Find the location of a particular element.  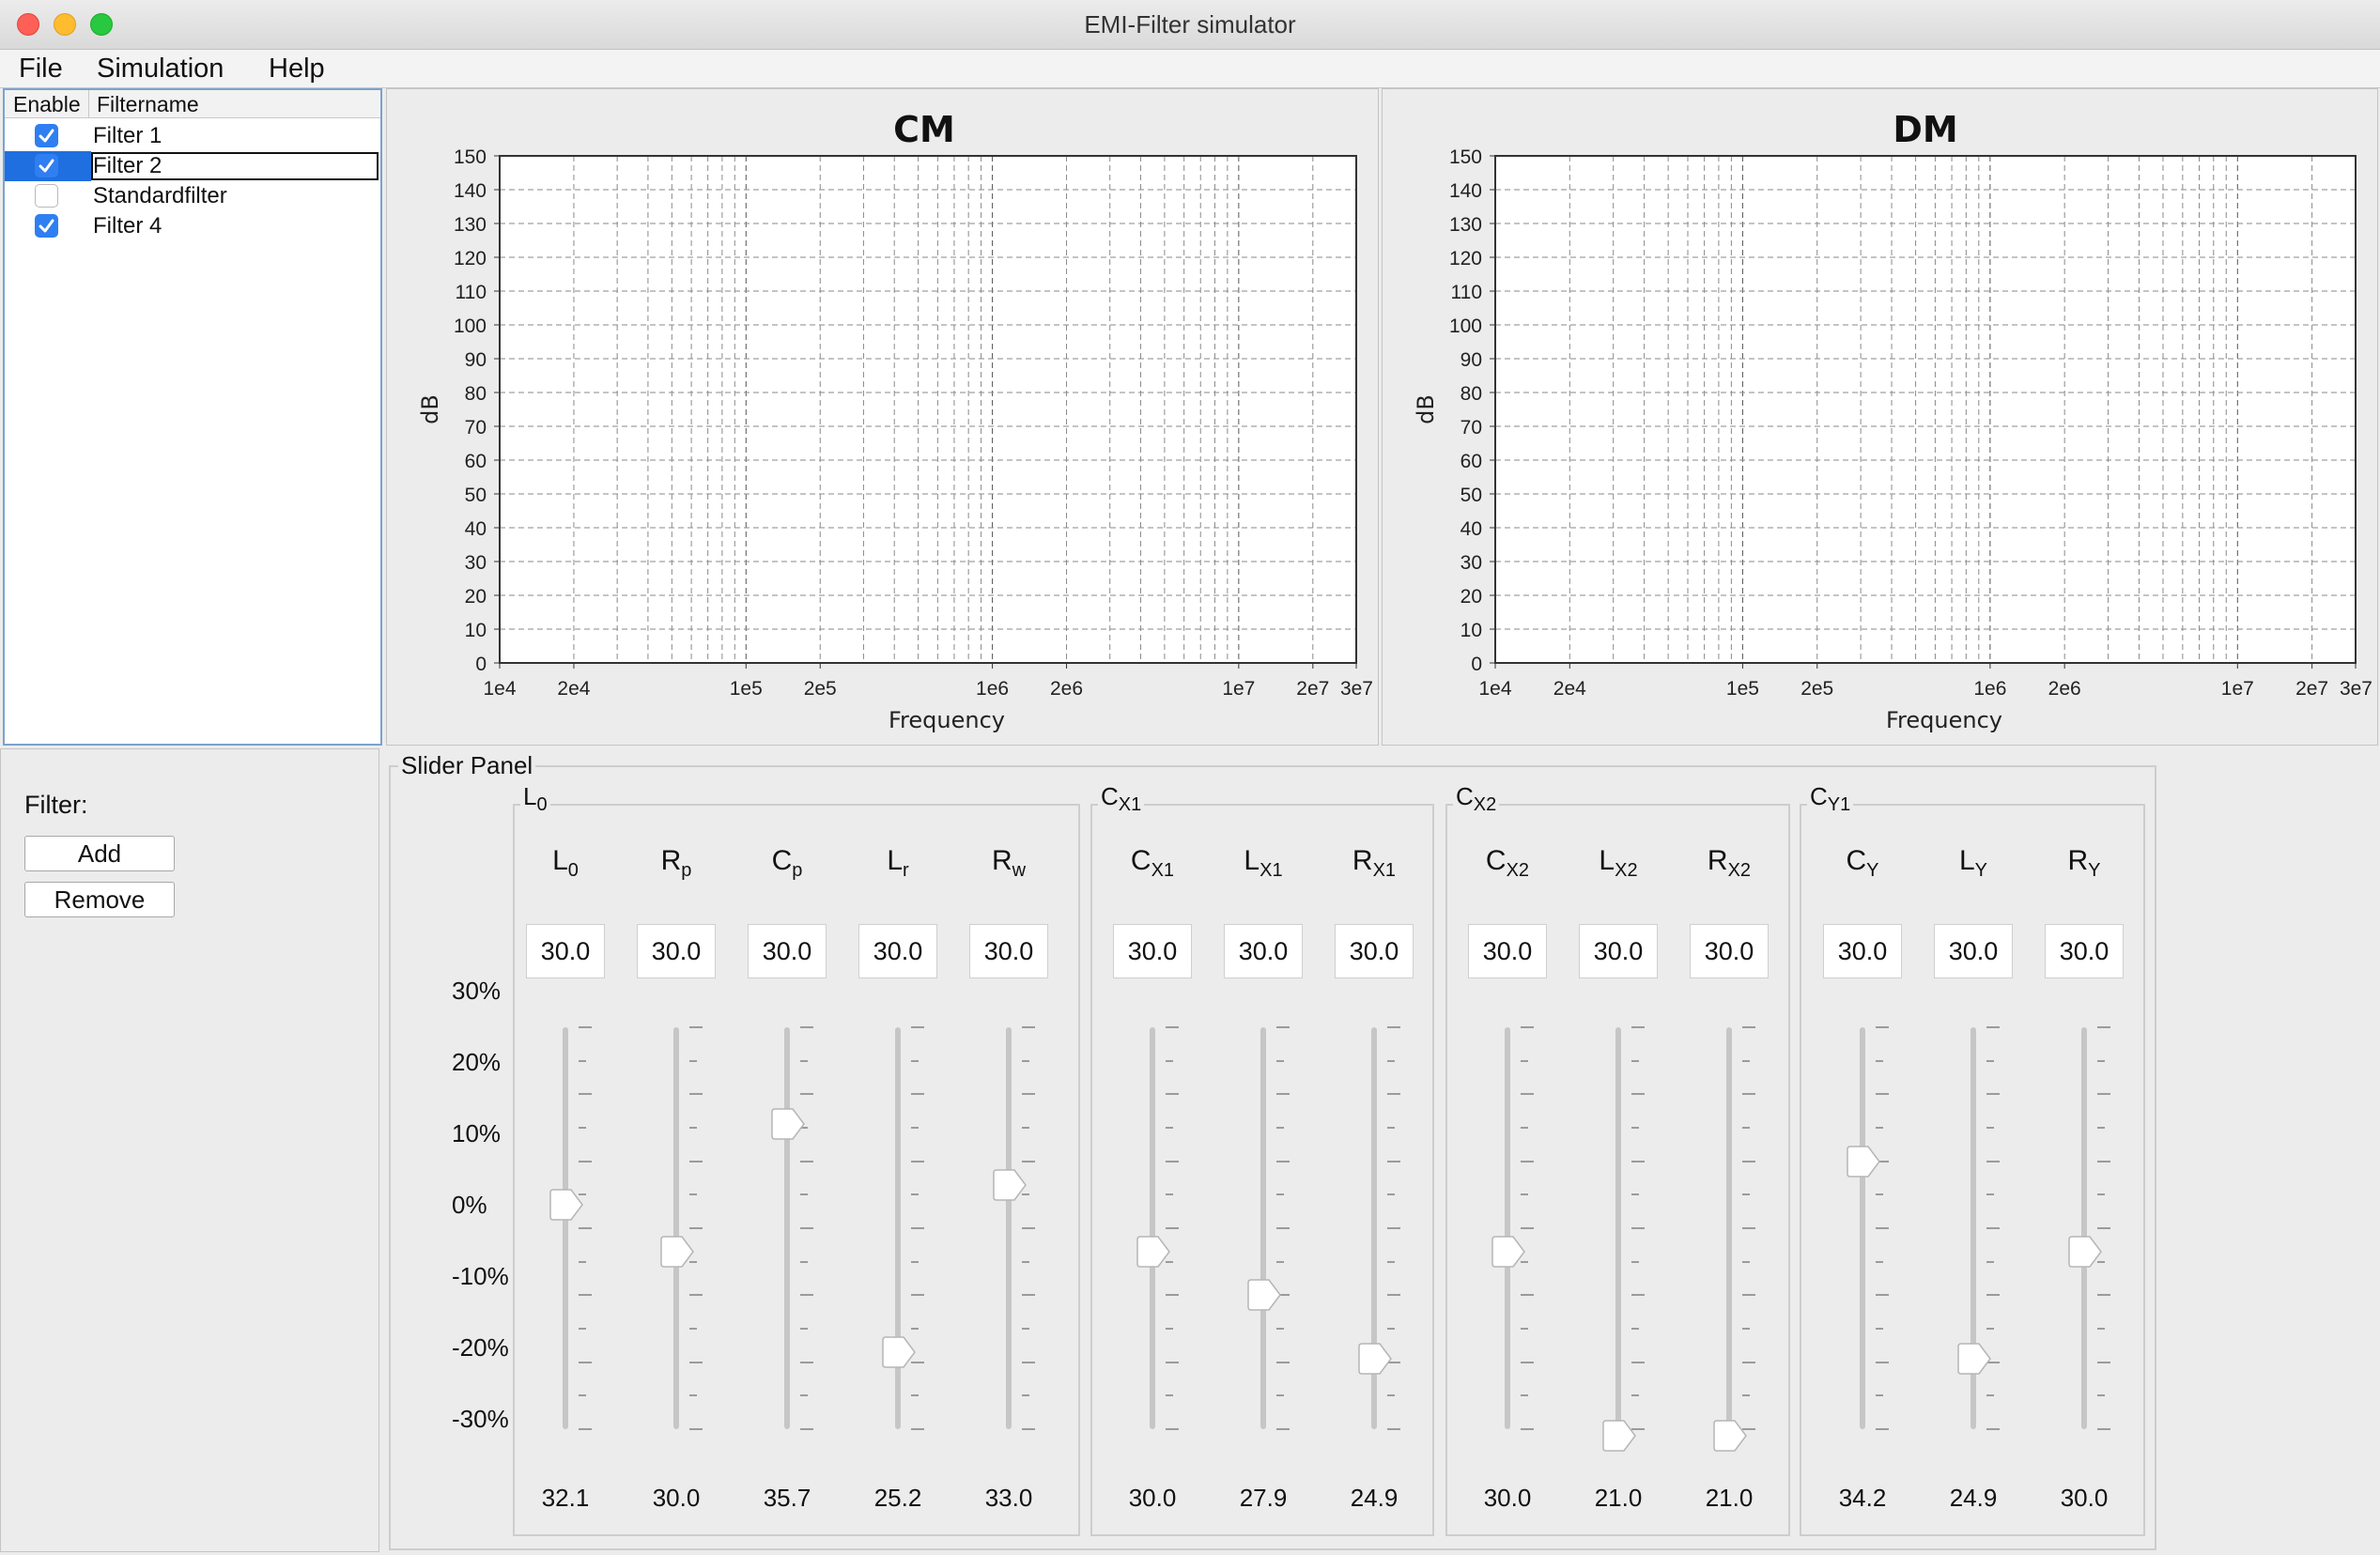

table-row-selected: Filter 2 is located at coordinates (193, 166).